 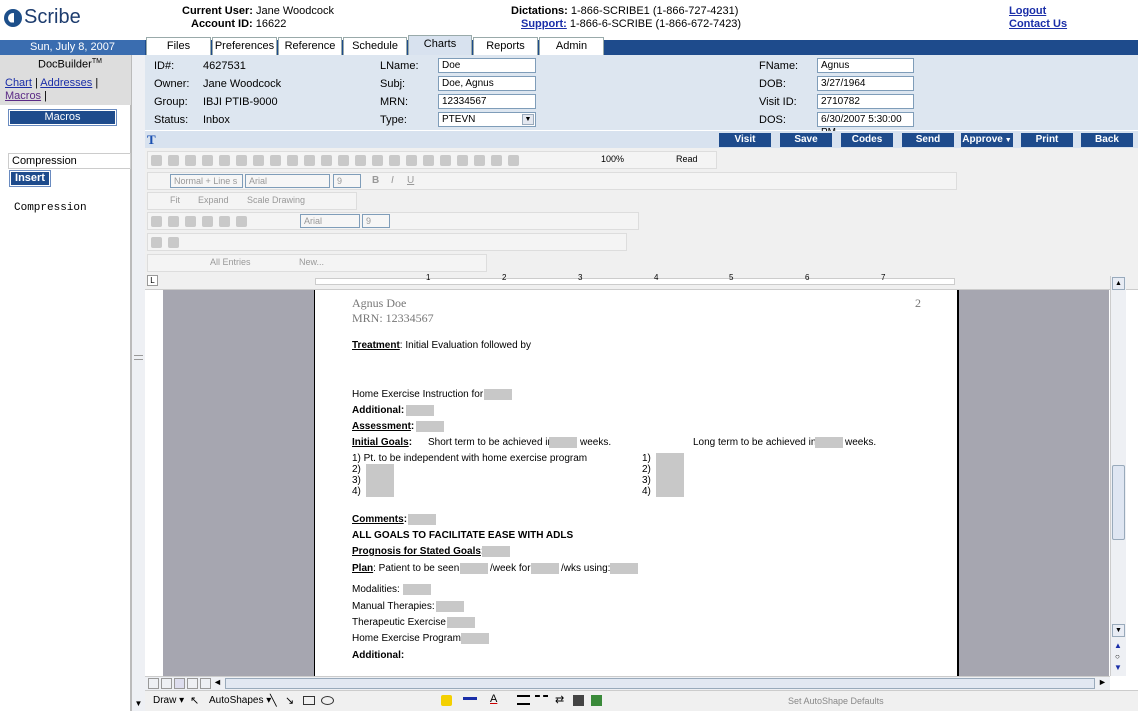 I want to click on arrow-icon: ↘, so click(x=289, y=700).